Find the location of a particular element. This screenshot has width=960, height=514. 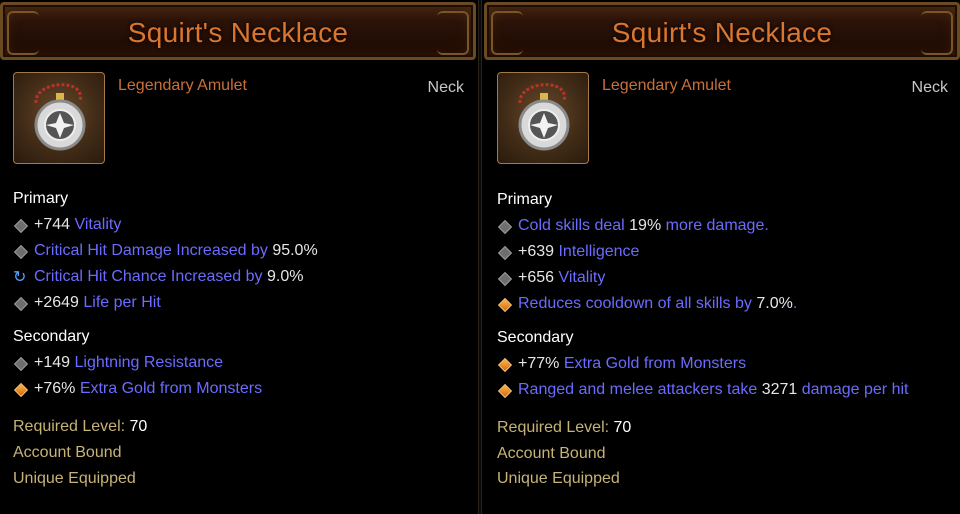

stat-value: 9.0% is located at coordinates (285, 276).